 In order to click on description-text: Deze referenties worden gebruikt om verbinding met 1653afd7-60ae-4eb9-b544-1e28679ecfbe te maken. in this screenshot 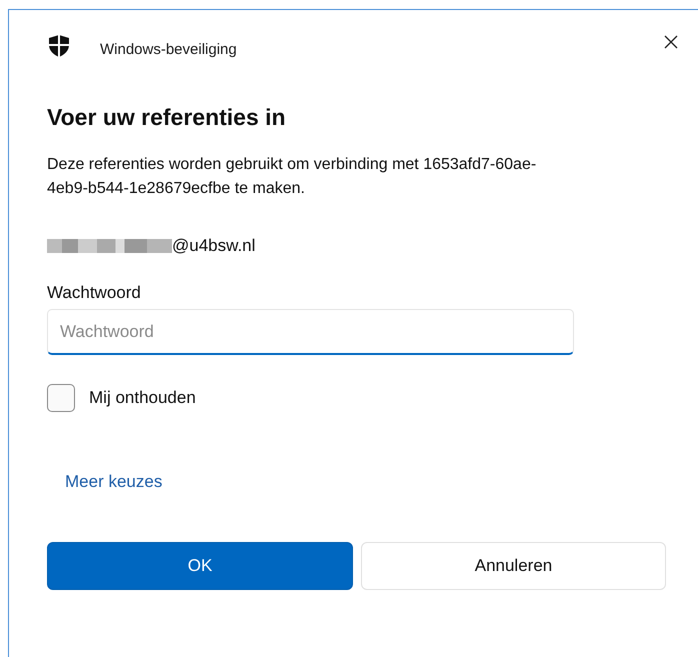, I will do `click(292, 177)`.